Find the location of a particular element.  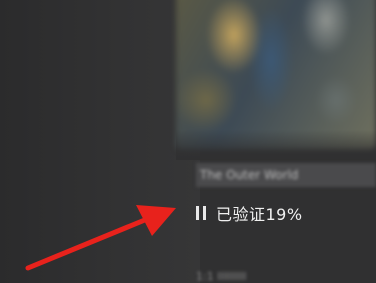

upload-status-text: 已验证19% is located at coordinates (259, 214).